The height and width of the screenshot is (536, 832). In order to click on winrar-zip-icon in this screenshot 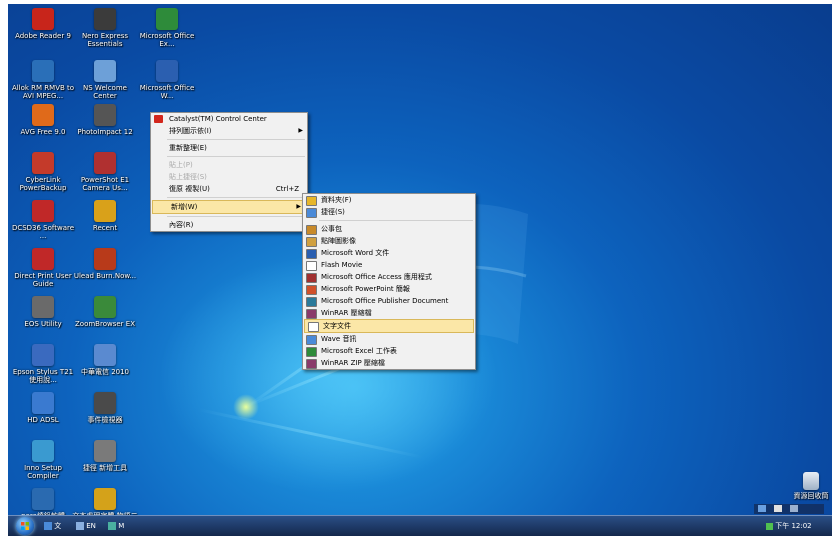, I will do `click(311, 364)`.